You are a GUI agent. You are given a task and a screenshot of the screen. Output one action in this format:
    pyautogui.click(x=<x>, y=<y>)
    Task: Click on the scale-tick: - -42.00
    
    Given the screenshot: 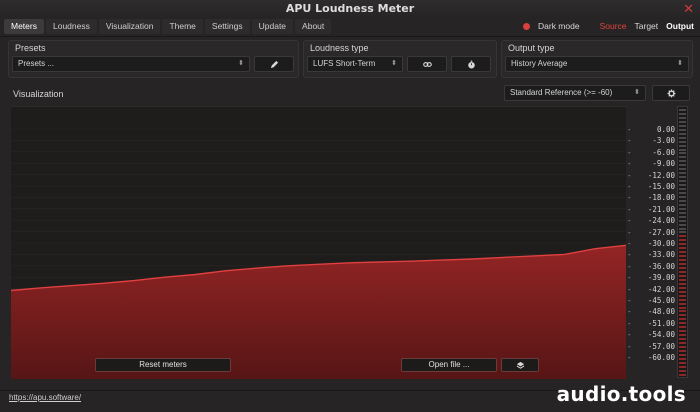 What is the action you would take?
    pyautogui.click(x=651, y=289)
    